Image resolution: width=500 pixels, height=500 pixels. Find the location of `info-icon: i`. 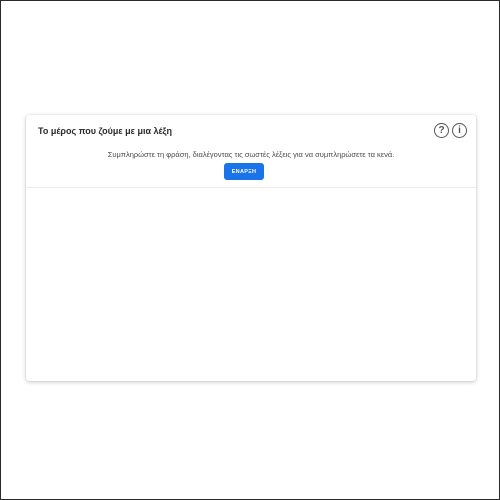

info-icon: i is located at coordinates (459, 130).